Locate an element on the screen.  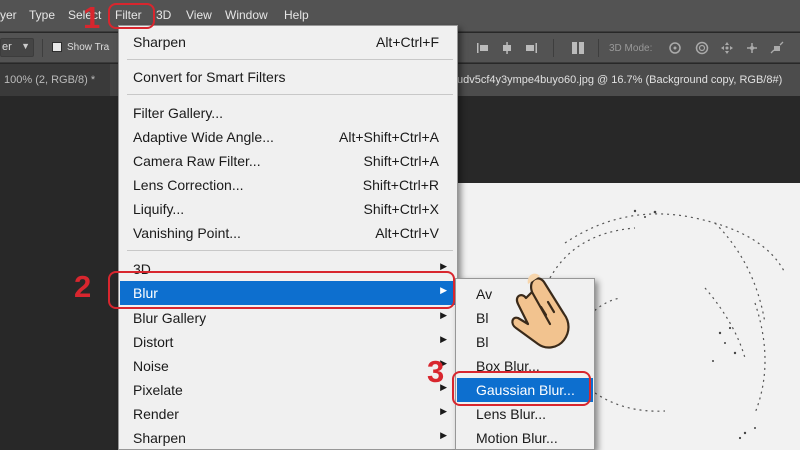
menu-item-distort: Distort ▶ is located at coordinates (288, 342).